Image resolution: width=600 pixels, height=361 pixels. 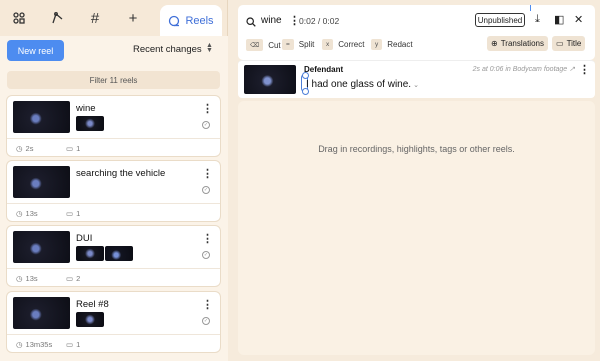 What do you see at coordinates (251, 22) in the screenshot?
I see `search-icon` at bounding box center [251, 22].